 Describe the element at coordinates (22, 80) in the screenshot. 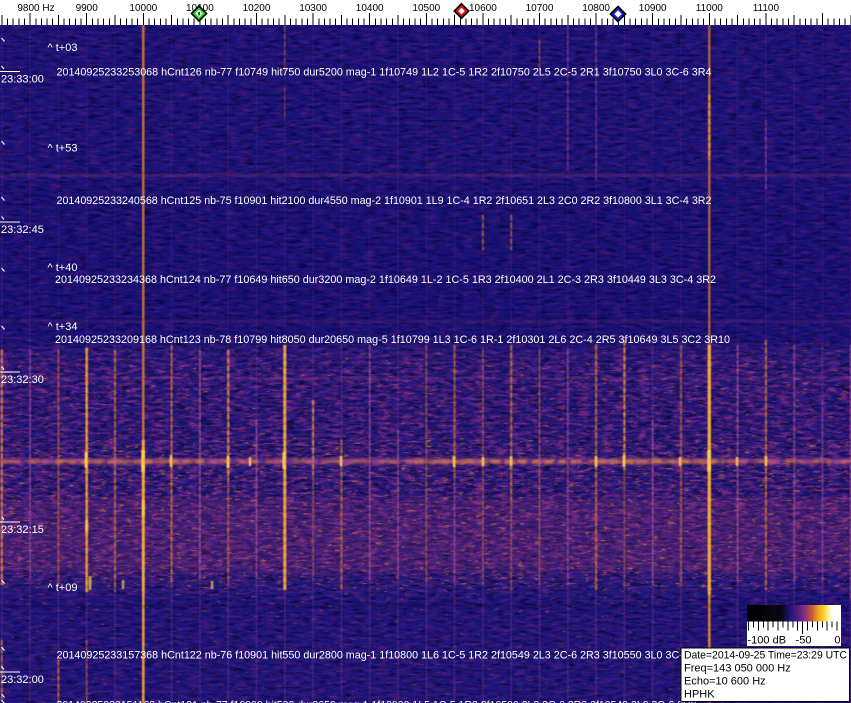

I see `svg-text: 23:33:00` at that location.